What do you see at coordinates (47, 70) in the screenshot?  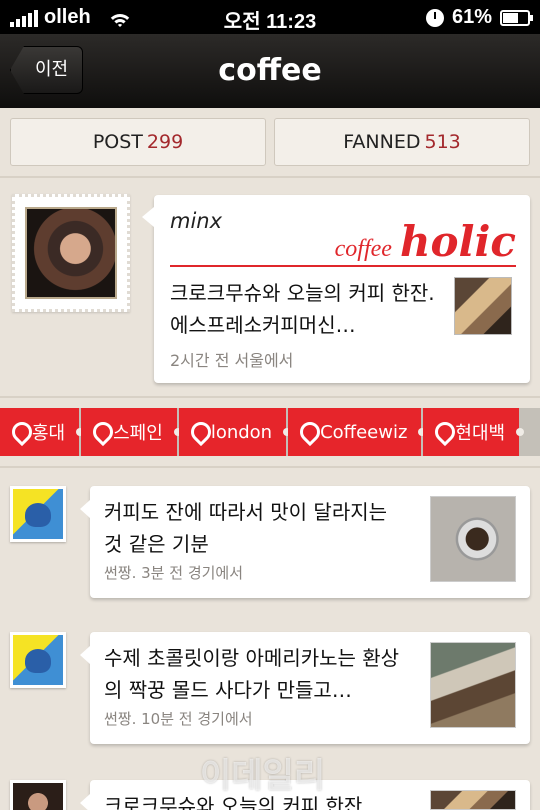 I see `back-button: 이전` at bounding box center [47, 70].